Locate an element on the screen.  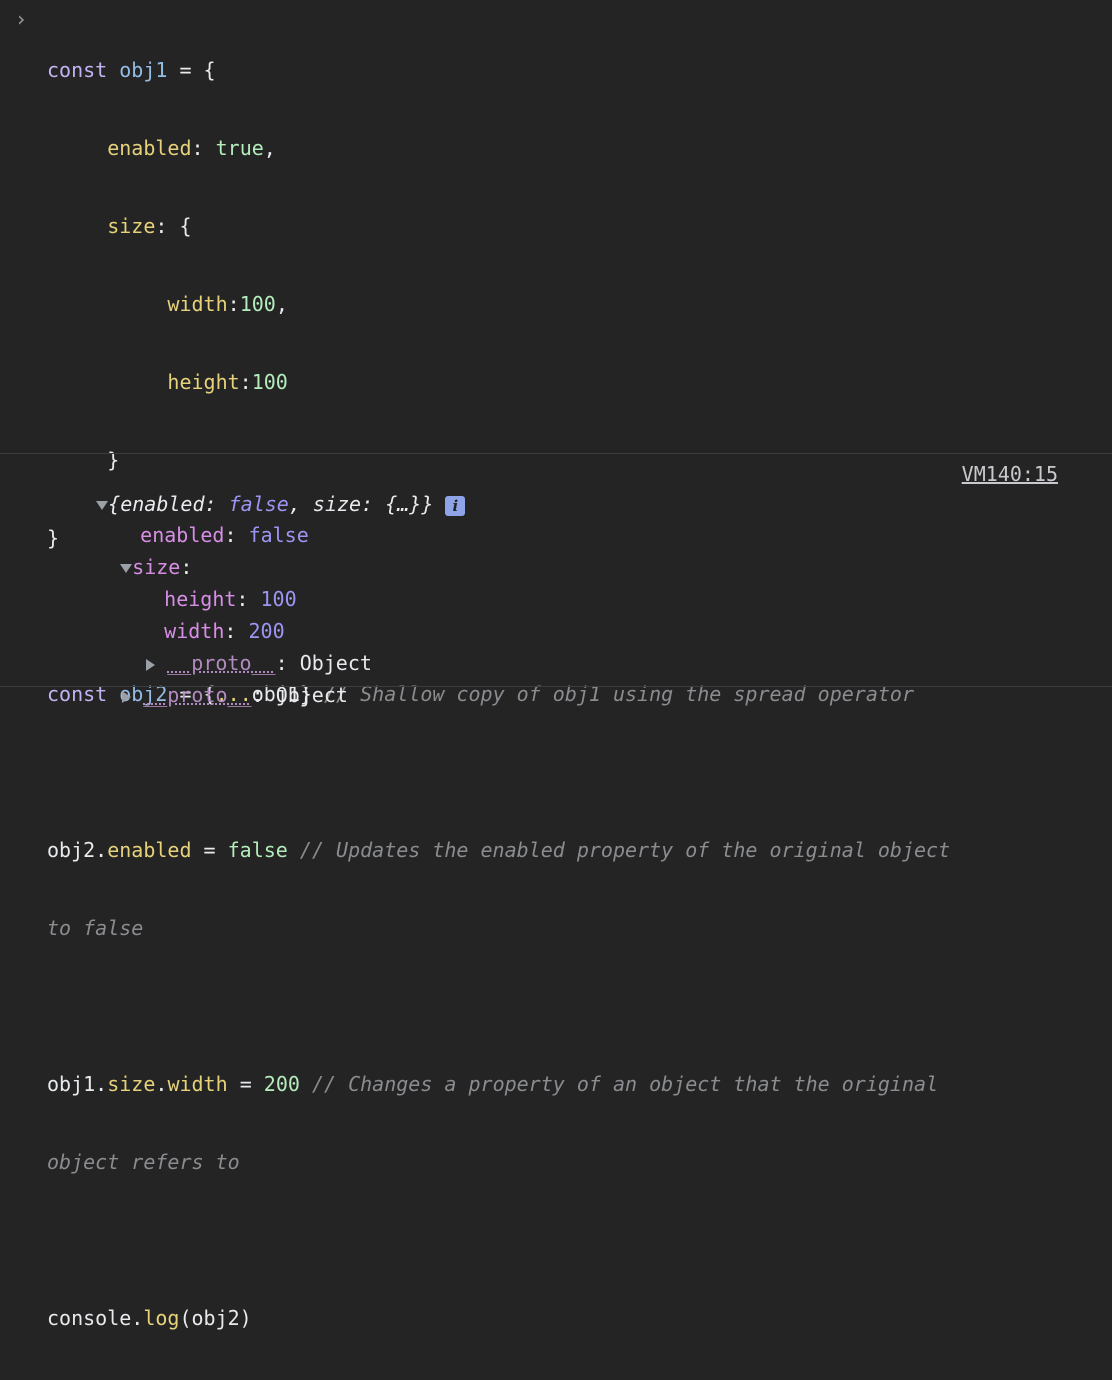
code-line: size: { is located at coordinates (567, 226).